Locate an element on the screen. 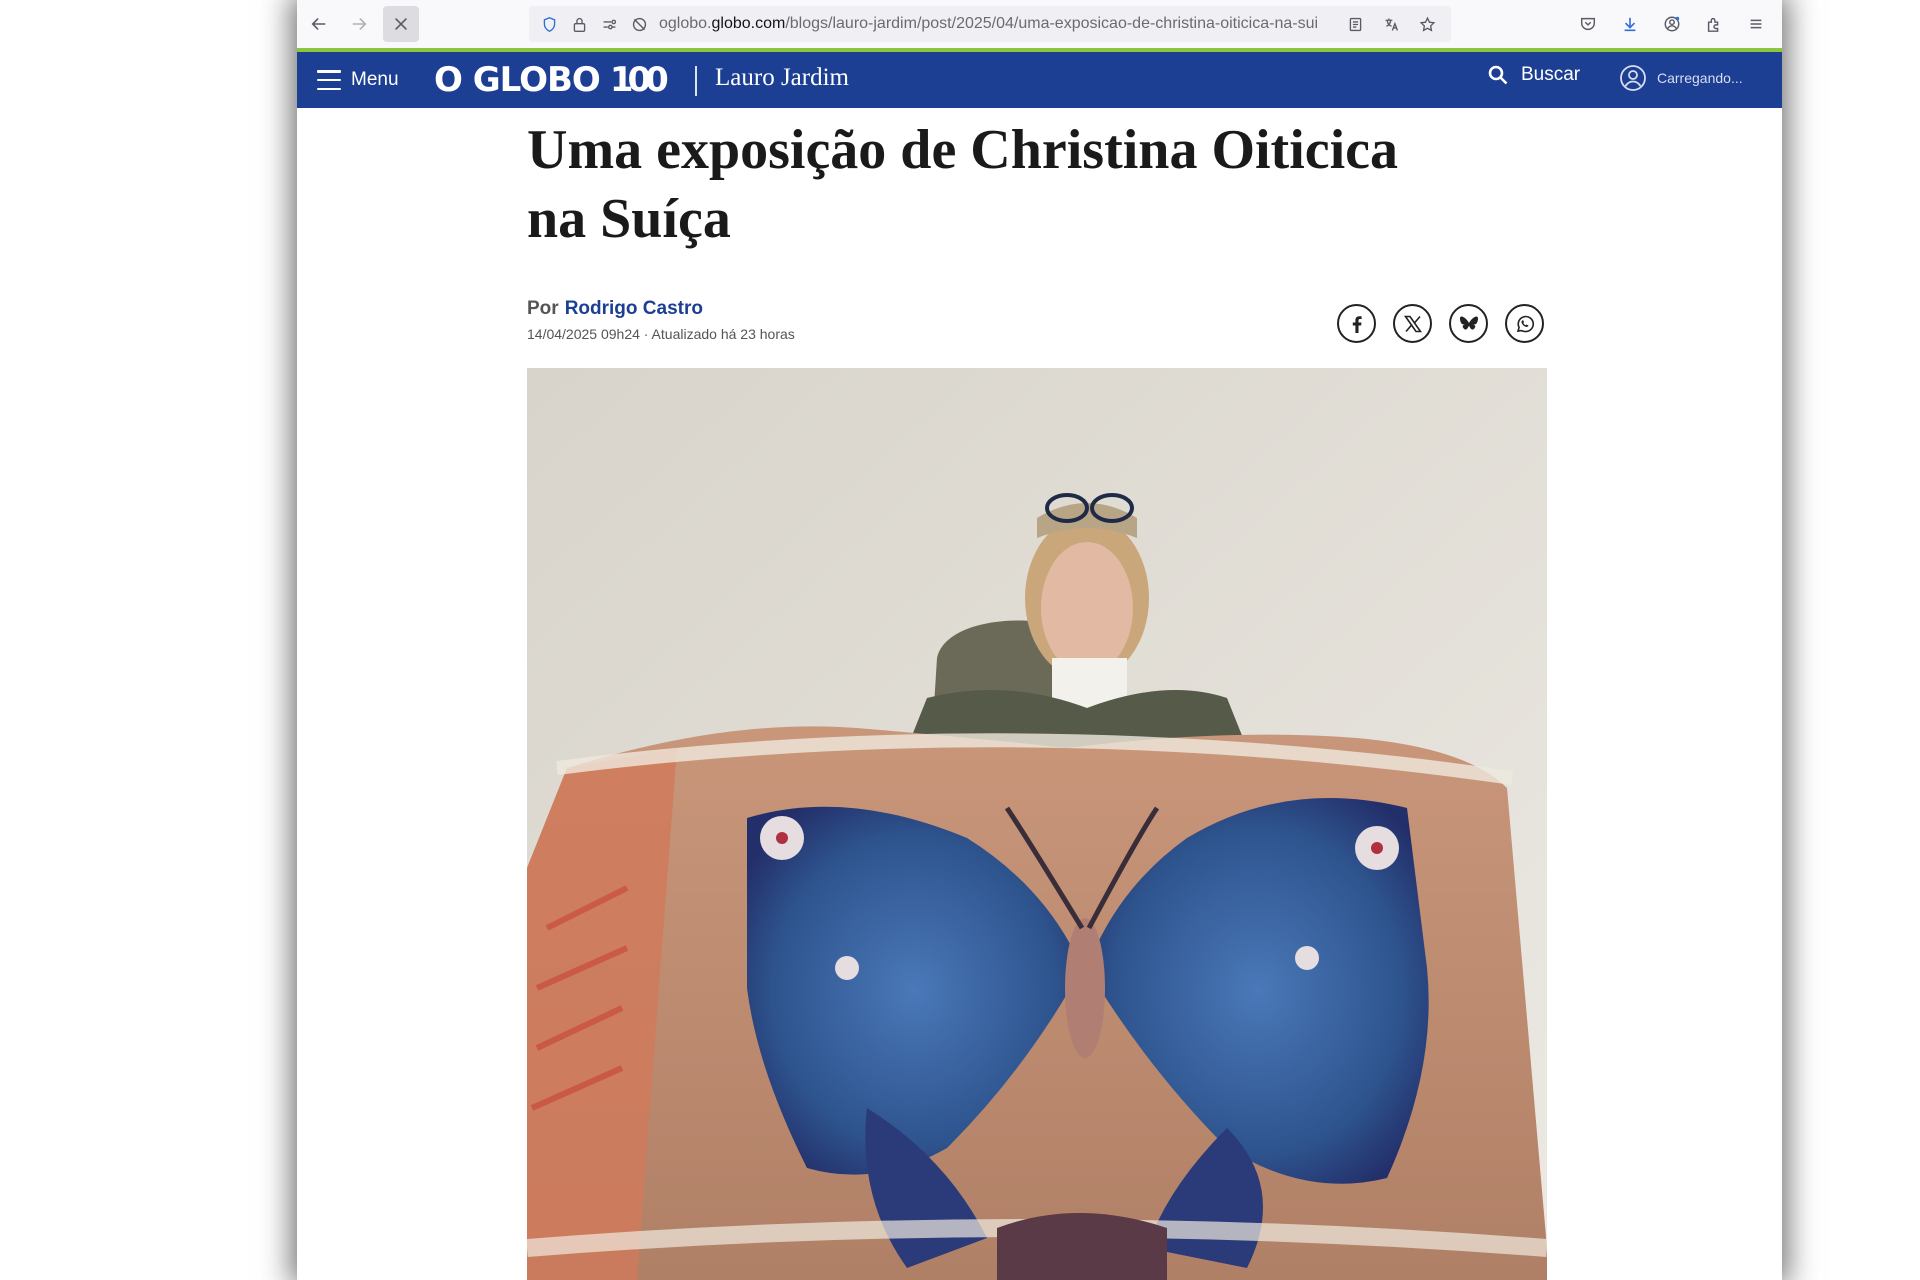  stop-loading-button is located at coordinates (401, 24).